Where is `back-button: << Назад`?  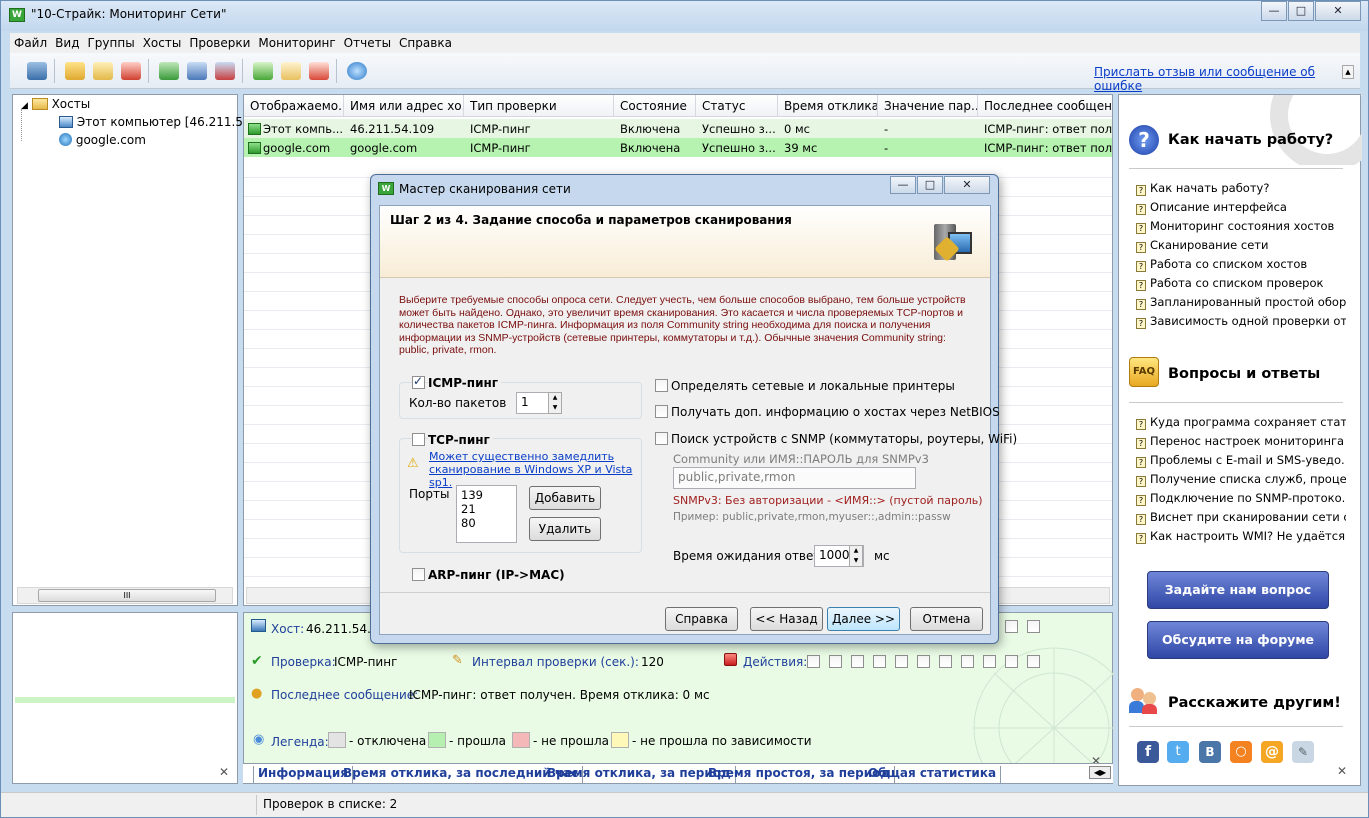 back-button: << Назад is located at coordinates (786, 619).